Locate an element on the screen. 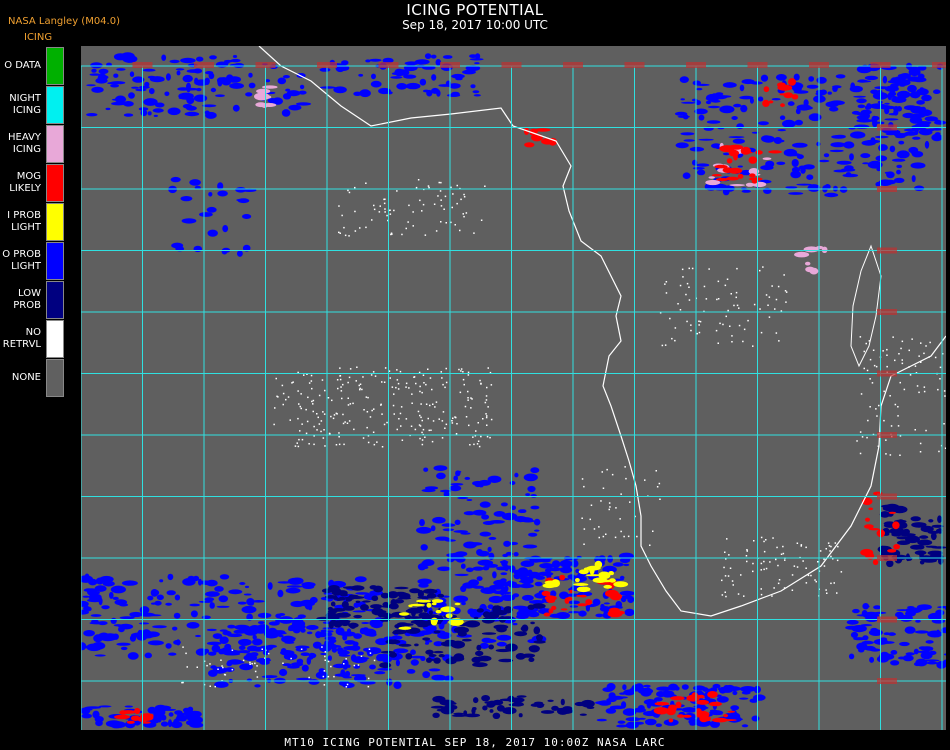  legend-label: NO RETRVL is located at coordinates (21, 338).